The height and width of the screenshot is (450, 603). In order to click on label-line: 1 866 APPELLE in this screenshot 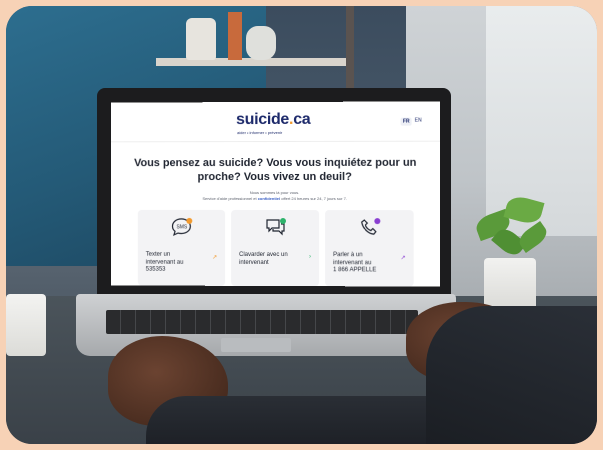, I will do `click(363, 271)`.